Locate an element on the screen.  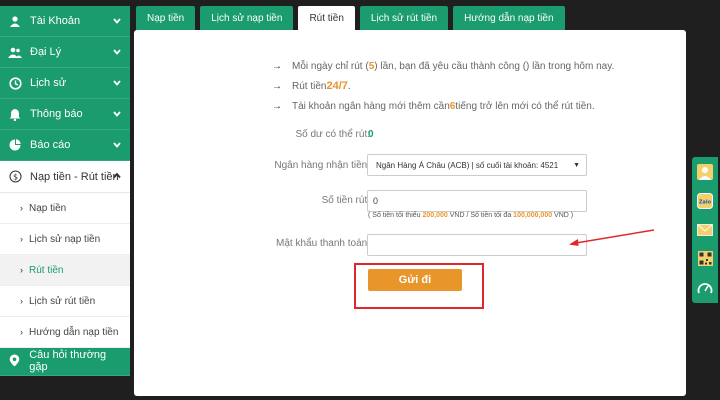
notice-item: → Rút tiền 24/7. is located at coordinates (311, 86).